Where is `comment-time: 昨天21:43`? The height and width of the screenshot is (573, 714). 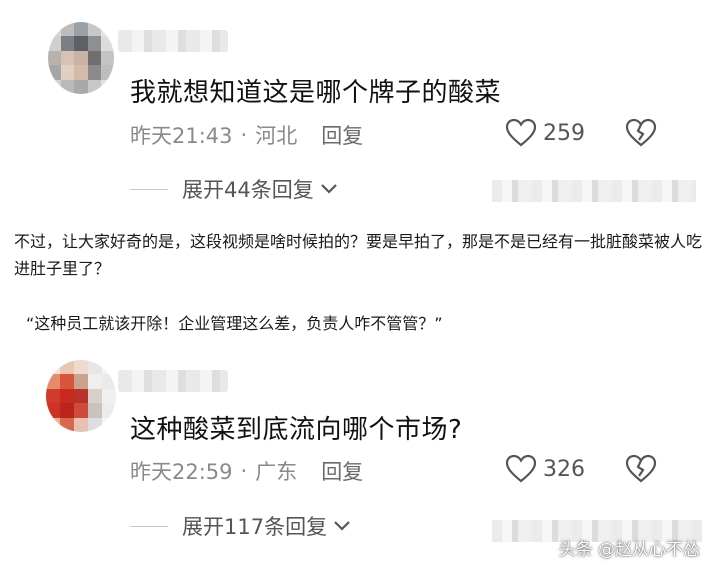
comment-time: 昨天21:43 is located at coordinates (181, 136).